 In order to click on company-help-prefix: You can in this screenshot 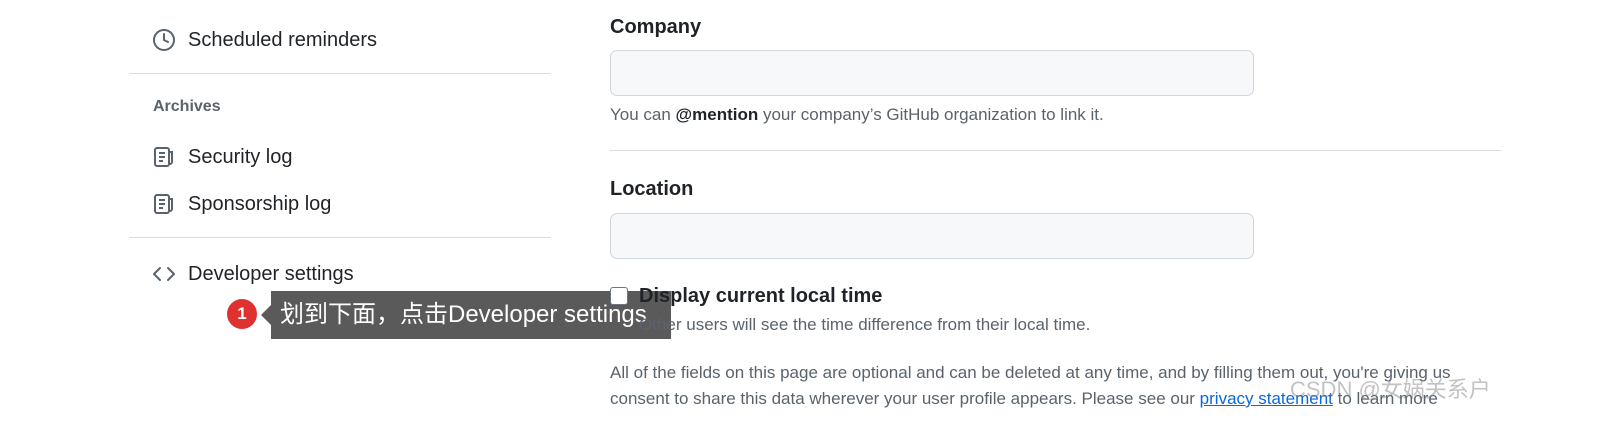, I will do `click(643, 114)`.